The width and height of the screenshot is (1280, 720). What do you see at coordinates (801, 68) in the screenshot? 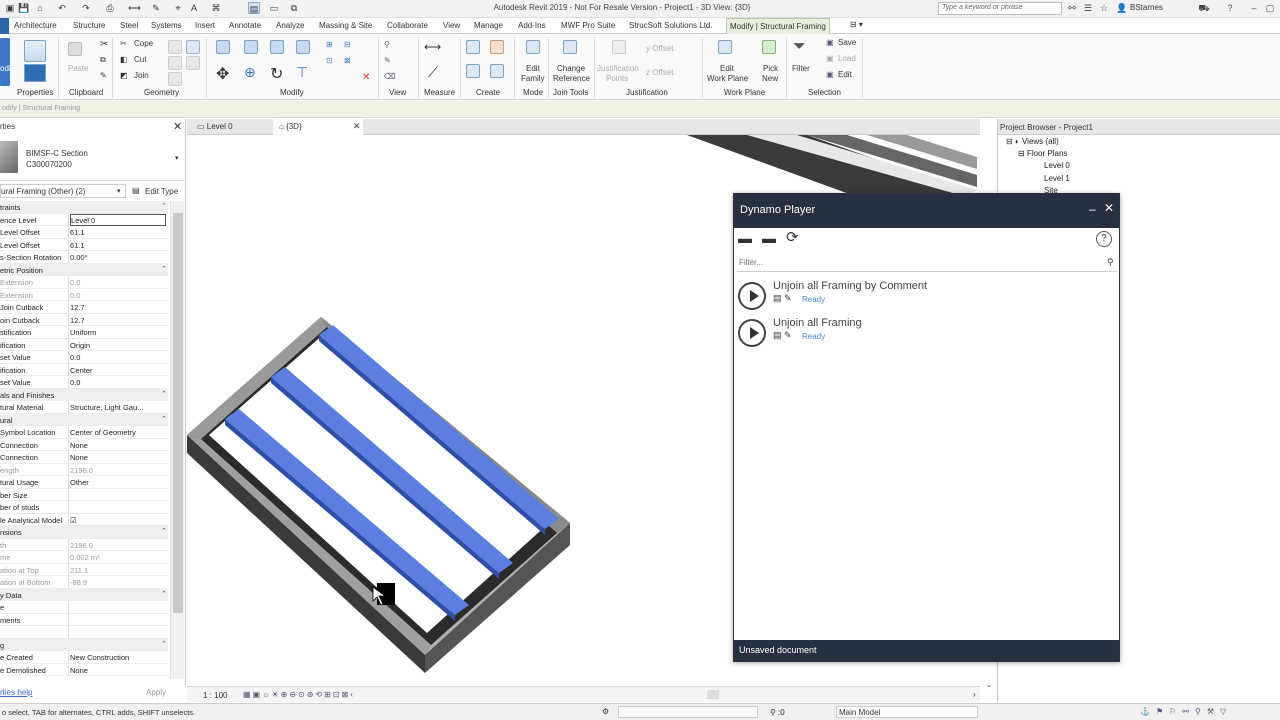
I see `filter-label: Filter` at bounding box center [801, 68].